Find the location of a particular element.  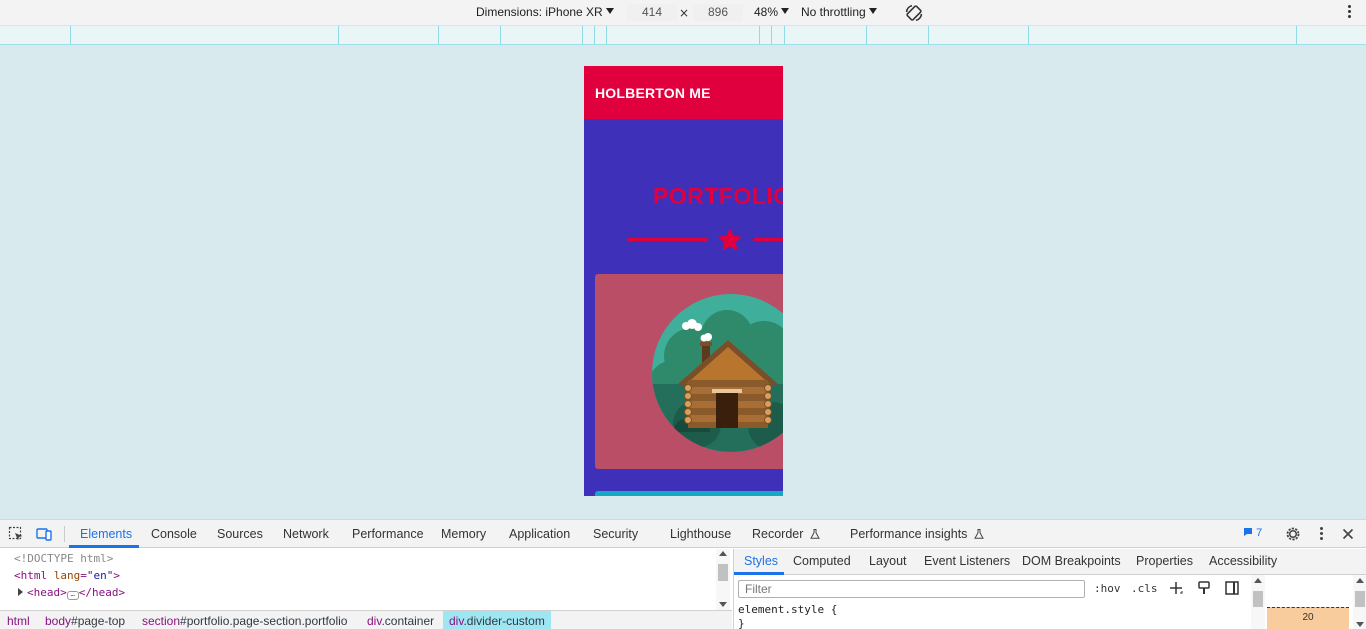

device-dimensions-dropdown: Dimensions: iPhone XR is located at coordinates (545, 12).